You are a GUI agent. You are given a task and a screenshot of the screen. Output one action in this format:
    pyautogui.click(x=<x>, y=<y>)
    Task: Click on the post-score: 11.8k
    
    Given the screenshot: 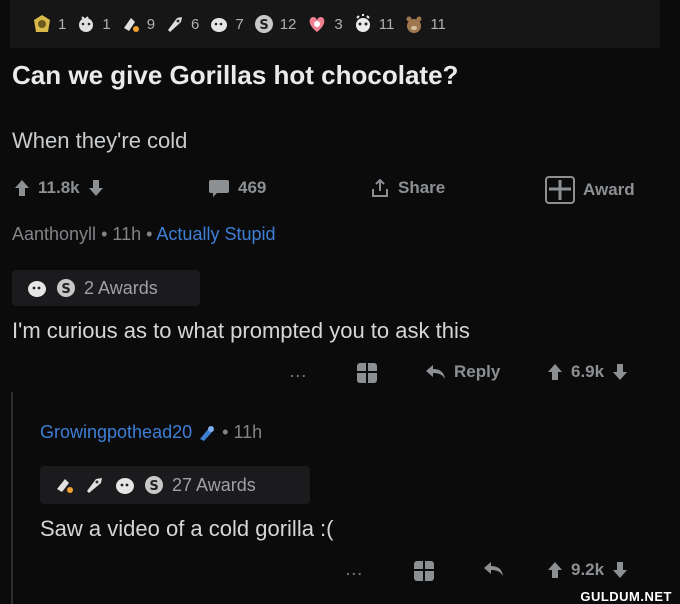 What is the action you would take?
    pyautogui.click(x=59, y=187)
    